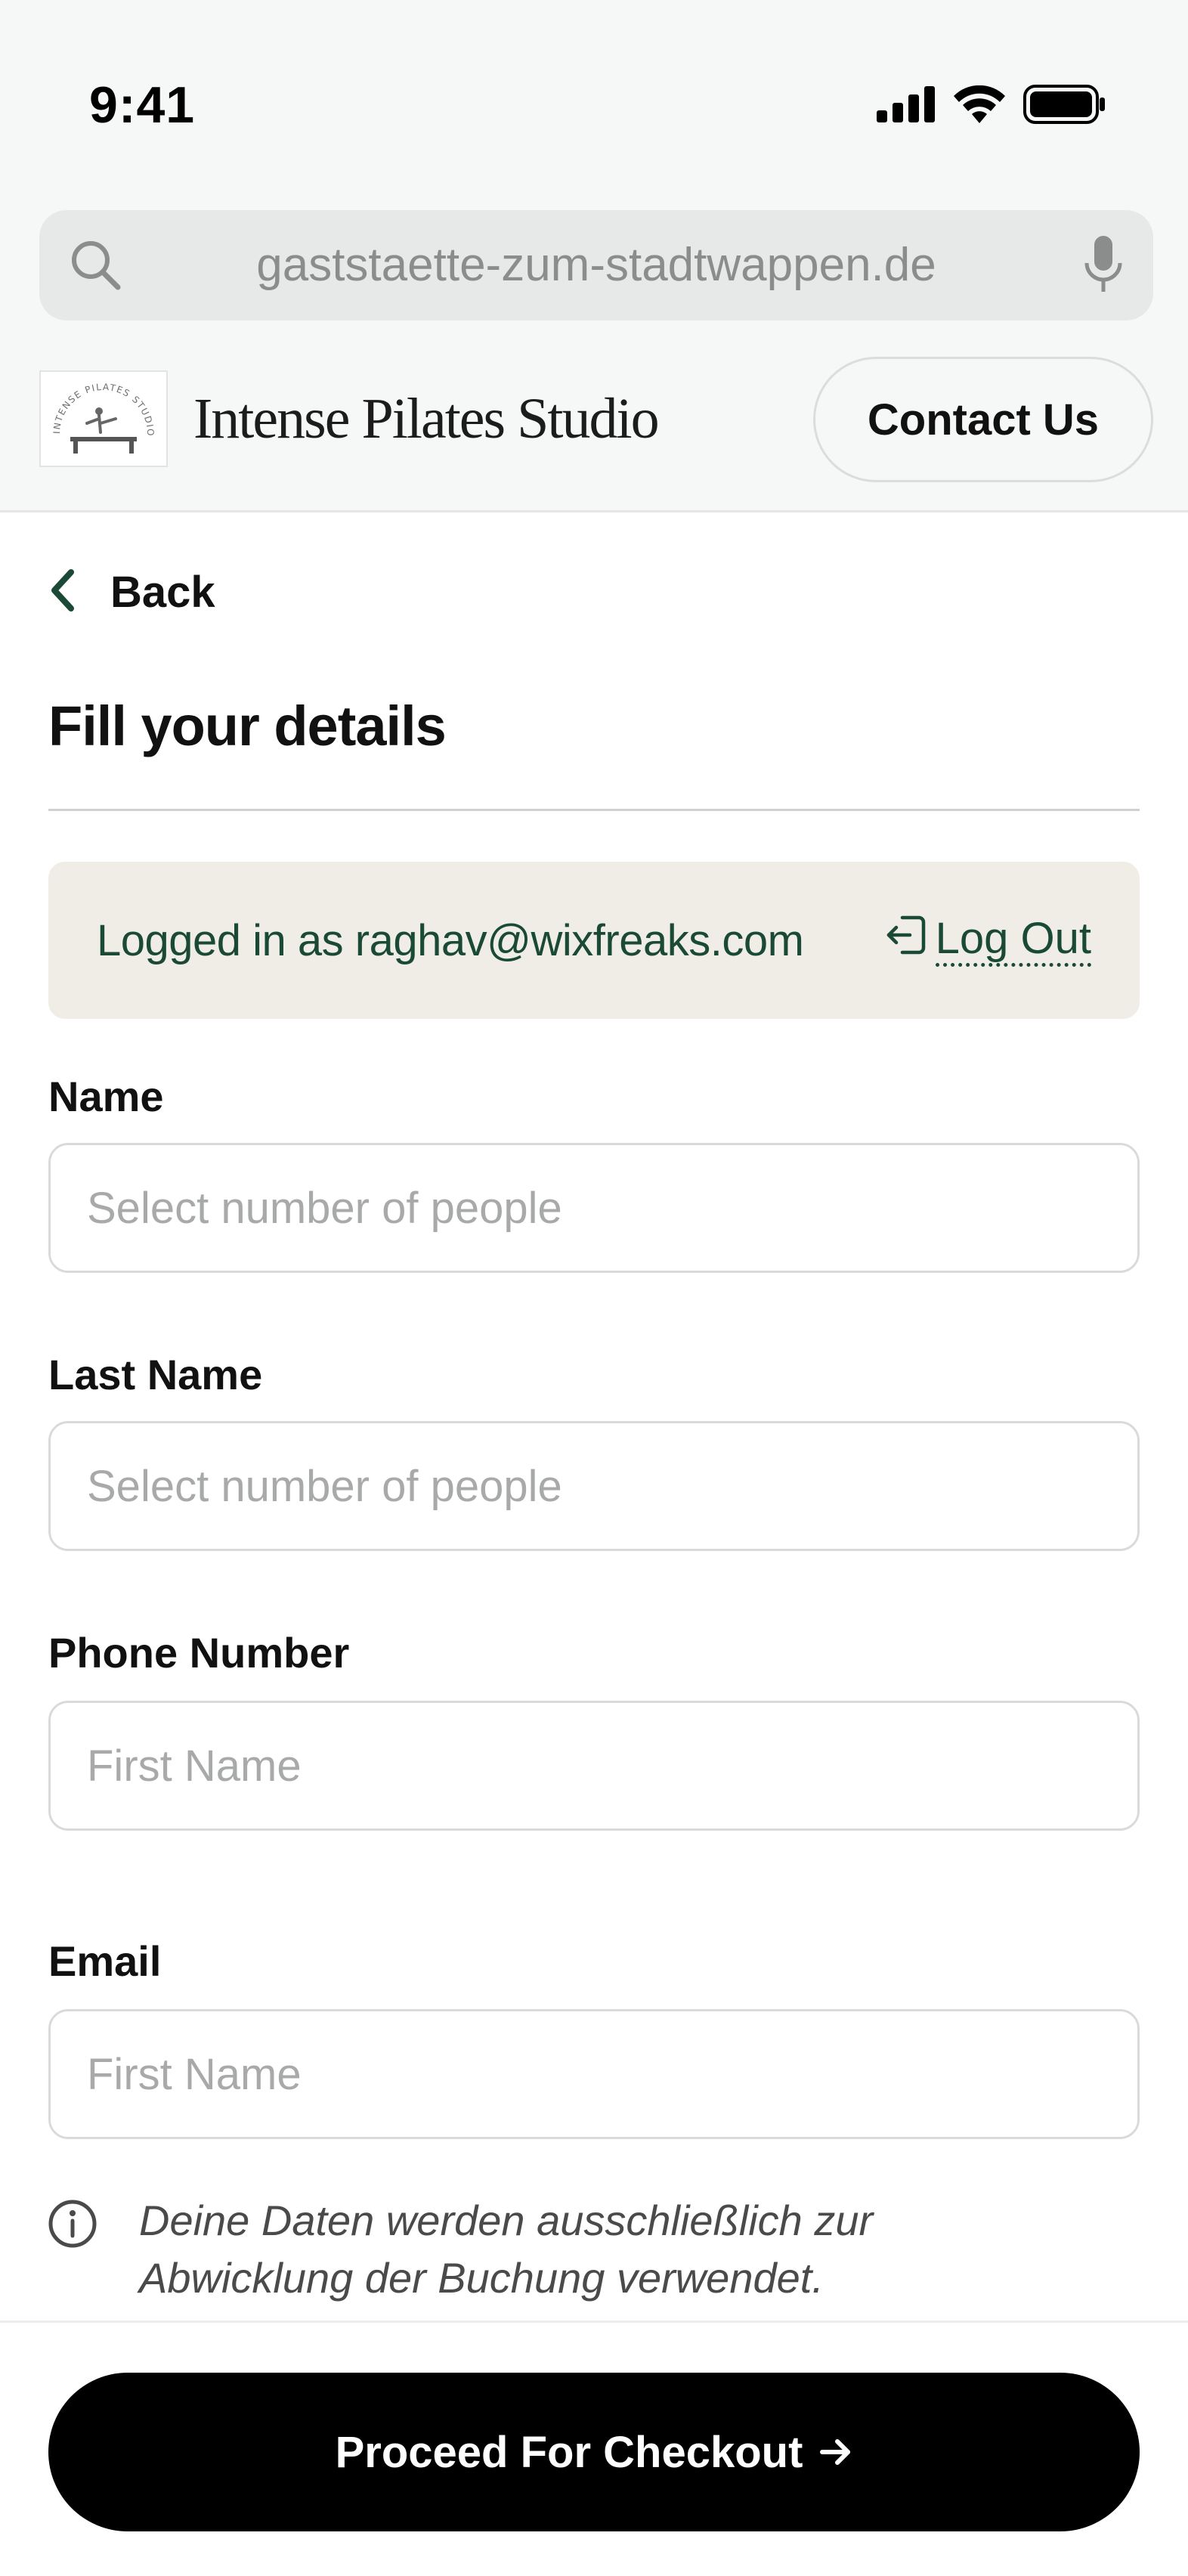  I want to click on last-name-field, so click(594, 1486).